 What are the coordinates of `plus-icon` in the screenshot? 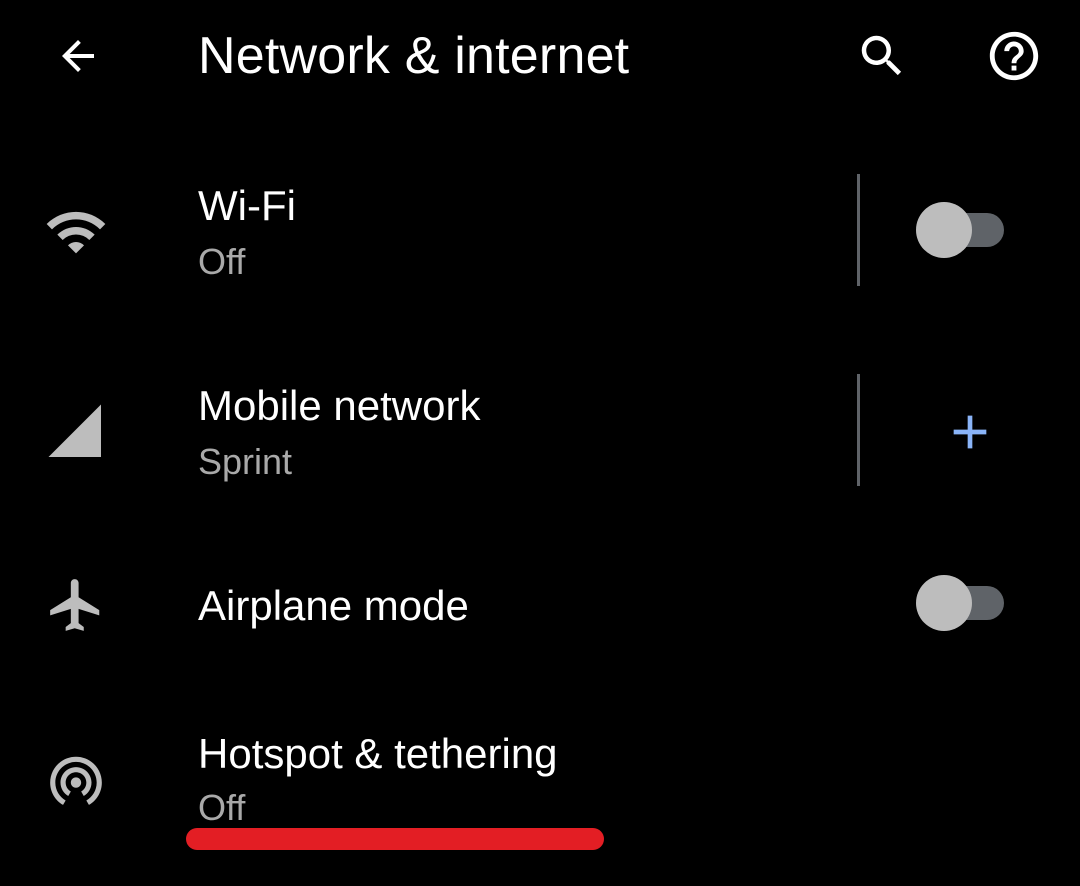 It's located at (970, 432).